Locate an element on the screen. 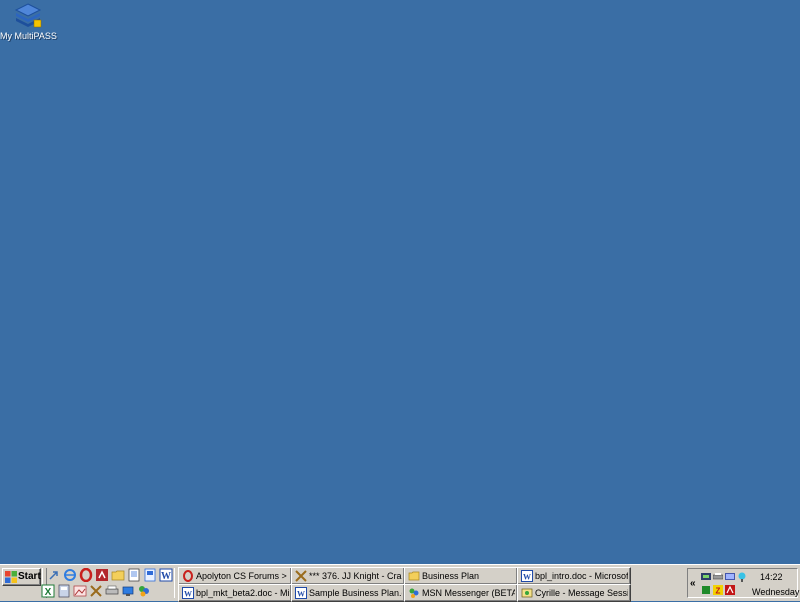 The height and width of the screenshot is (602, 800). zonealarm-icon: Z is located at coordinates (718, 590).